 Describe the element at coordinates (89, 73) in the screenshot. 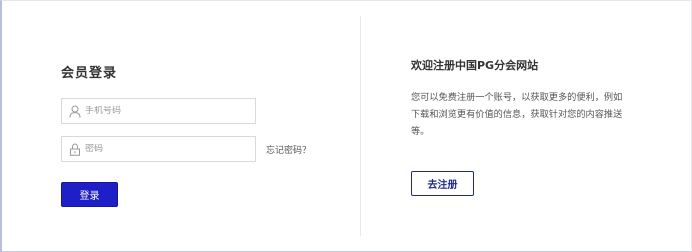

I see `login-title: 会员登录` at that location.